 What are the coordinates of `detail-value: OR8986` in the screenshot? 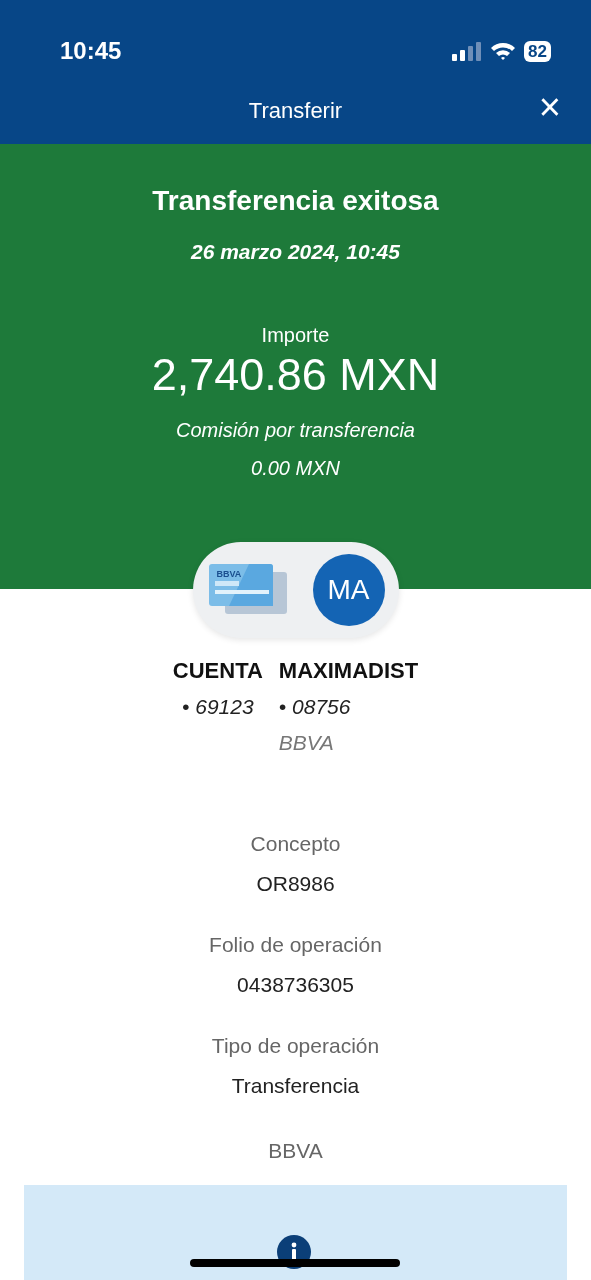 It's located at (295, 883).